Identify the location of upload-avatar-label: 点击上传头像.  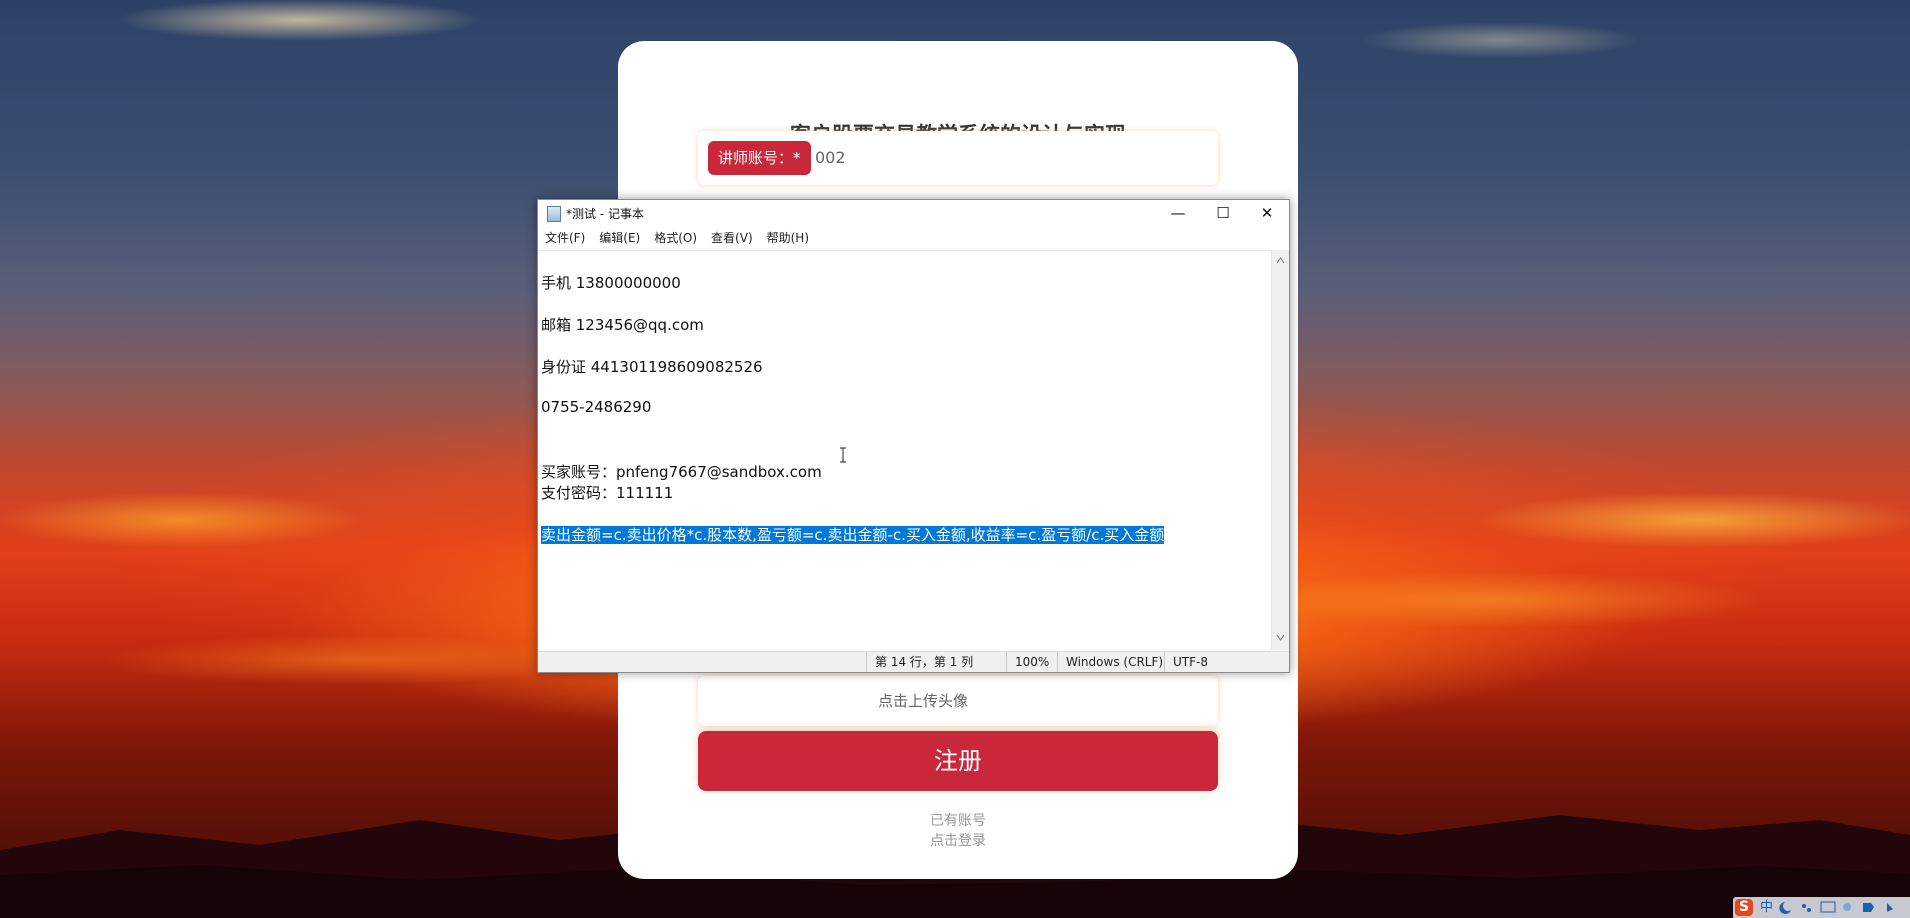
(923, 701).